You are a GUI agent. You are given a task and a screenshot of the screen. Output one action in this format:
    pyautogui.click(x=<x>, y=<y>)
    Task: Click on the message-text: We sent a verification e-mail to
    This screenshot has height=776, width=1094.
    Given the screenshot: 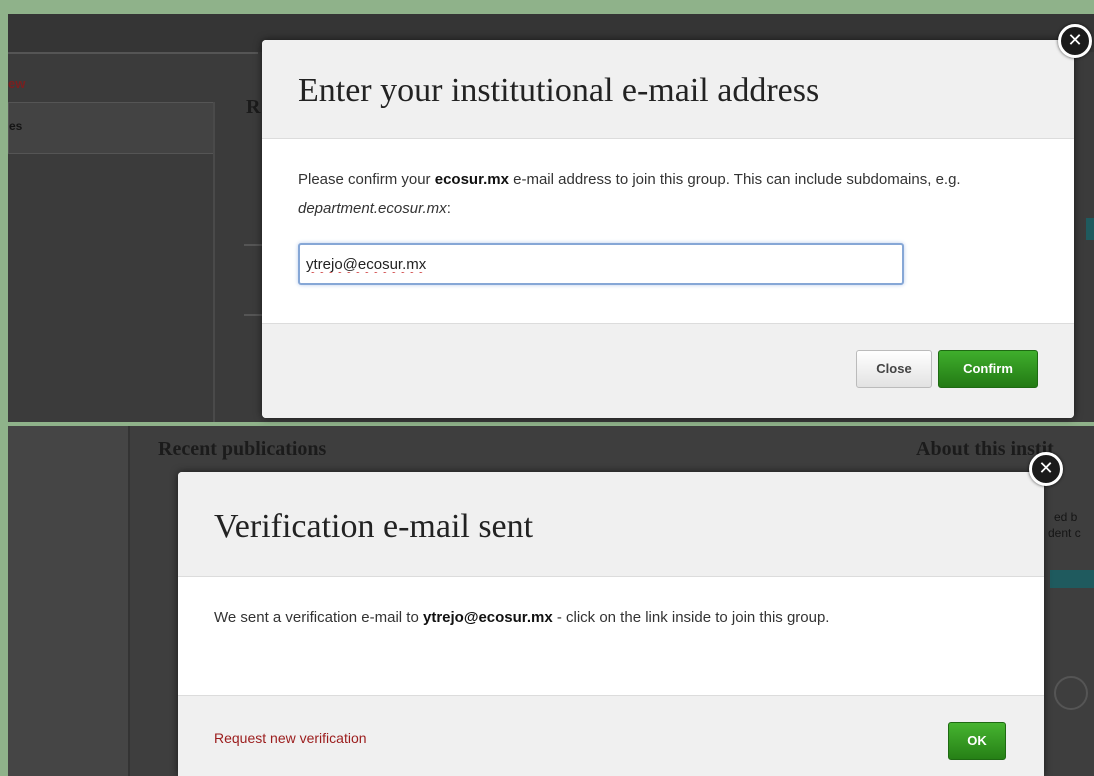 What is the action you would take?
    pyautogui.click(x=318, y=617)
    